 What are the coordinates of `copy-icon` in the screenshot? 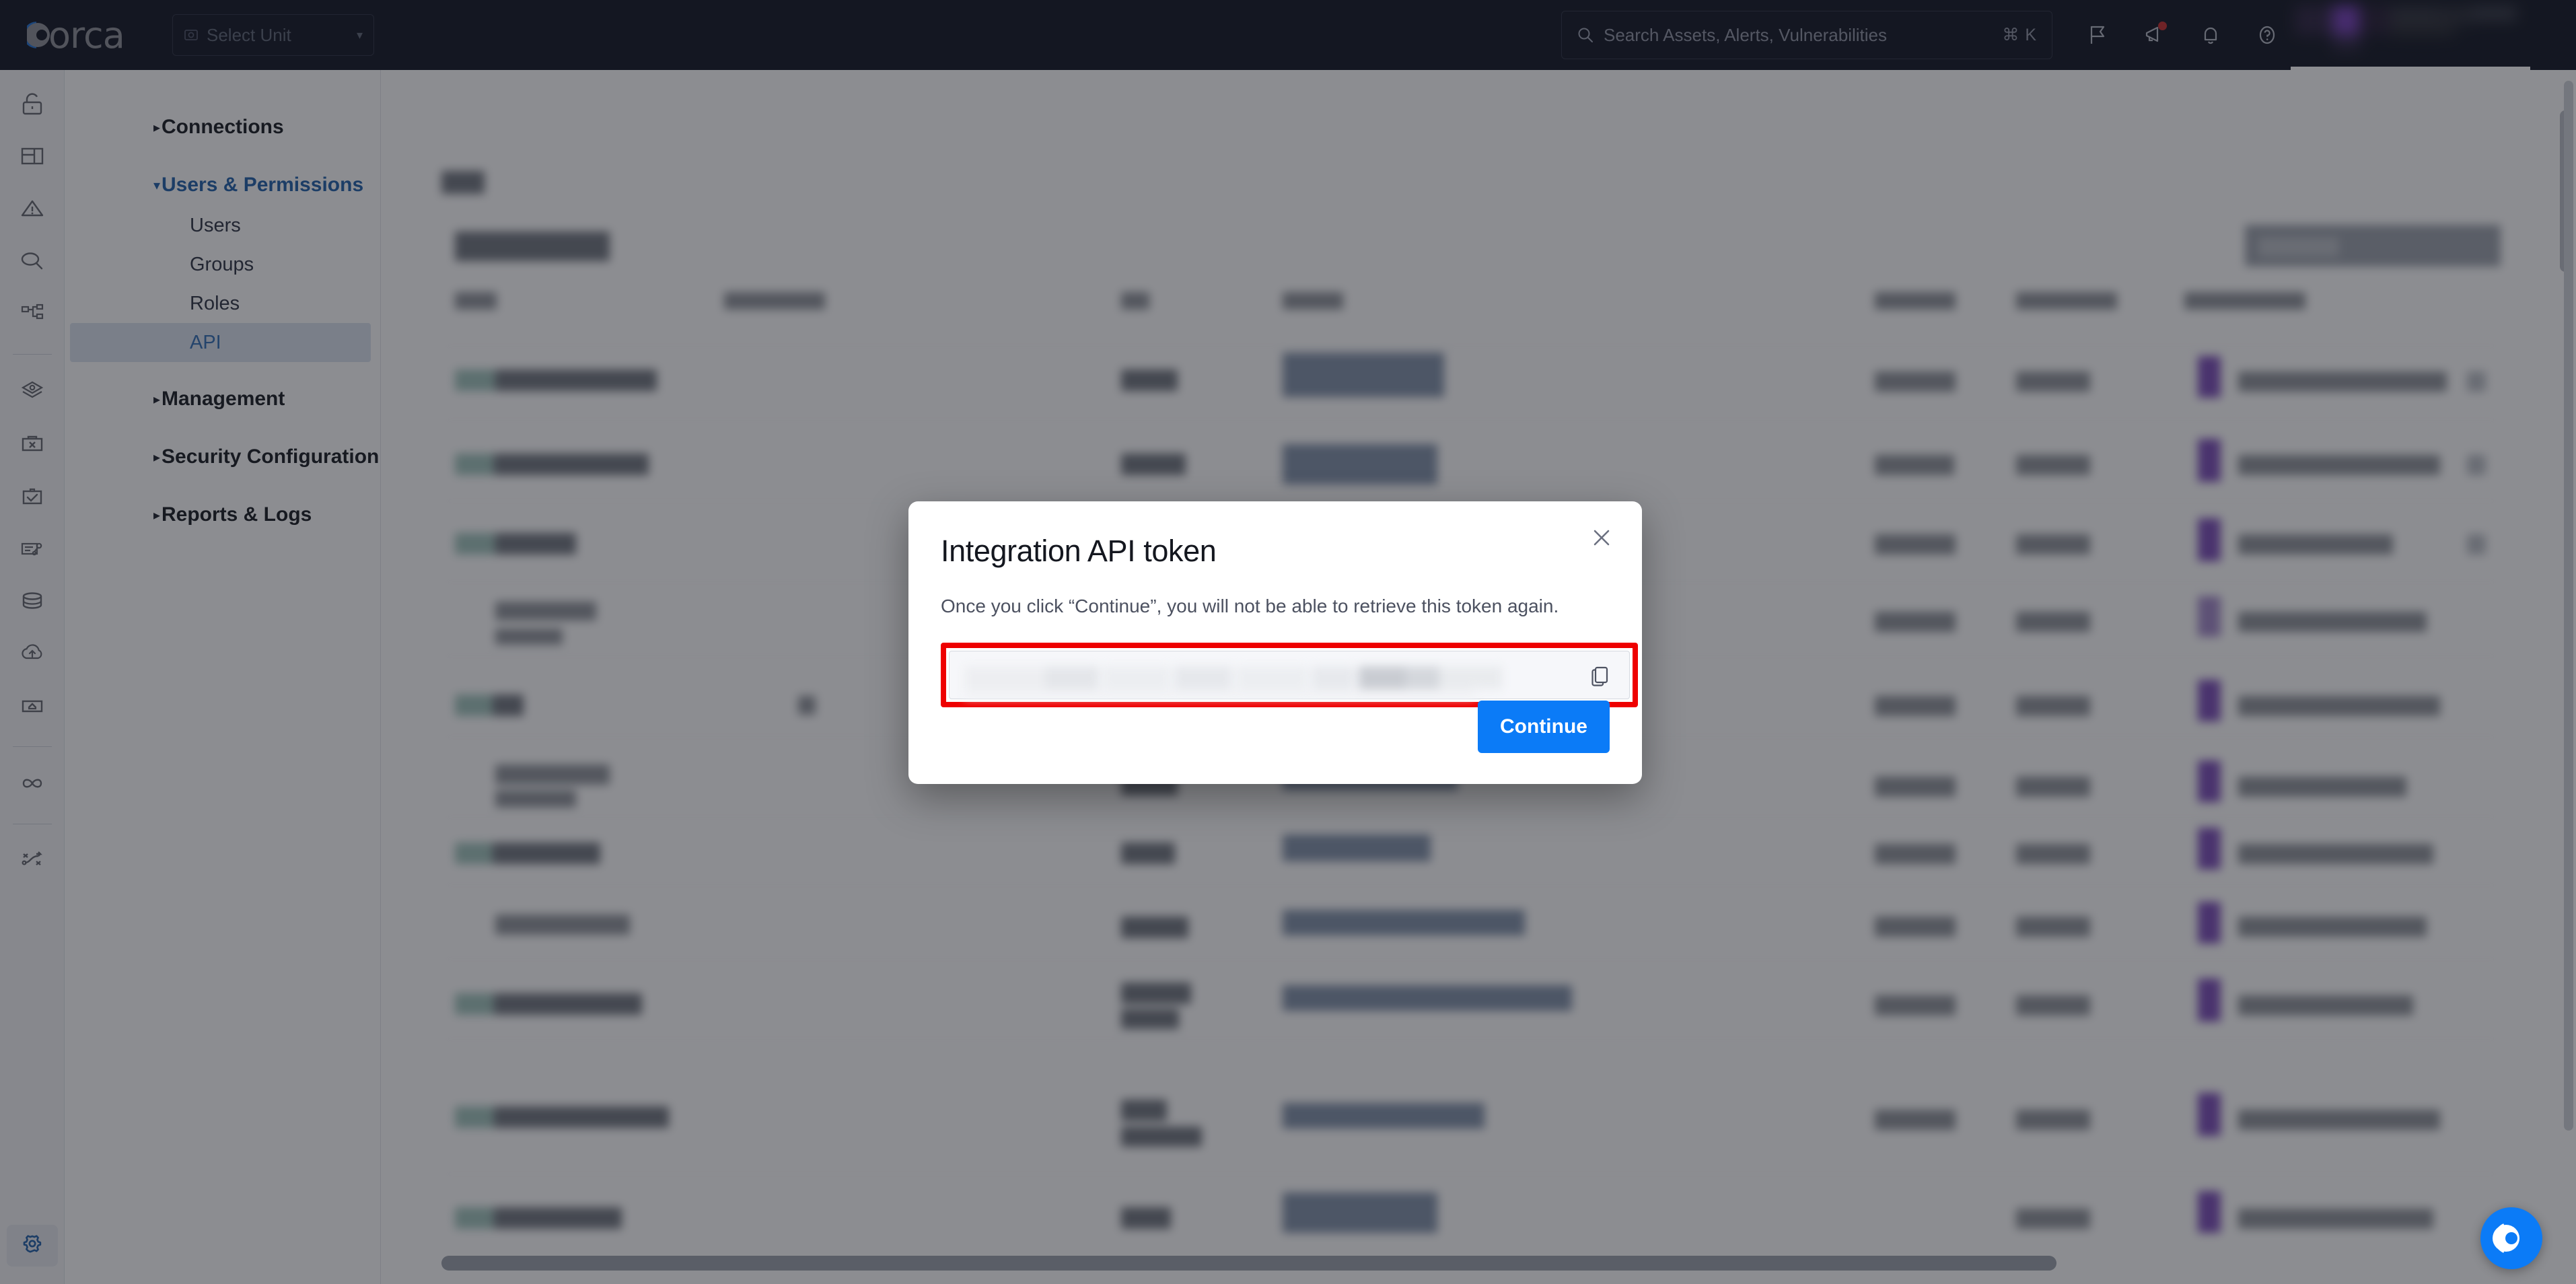 It's located at (1600, 675).